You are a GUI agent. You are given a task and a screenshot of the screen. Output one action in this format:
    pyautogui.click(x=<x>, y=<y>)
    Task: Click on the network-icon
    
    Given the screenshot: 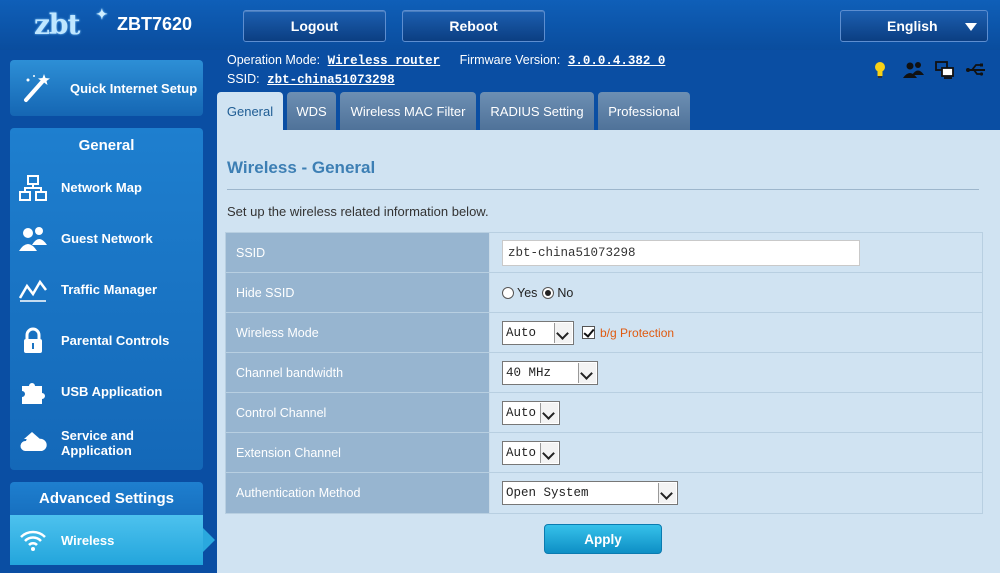 What is the action you would take?
    pyautogui.click(x=945, y=70)
    